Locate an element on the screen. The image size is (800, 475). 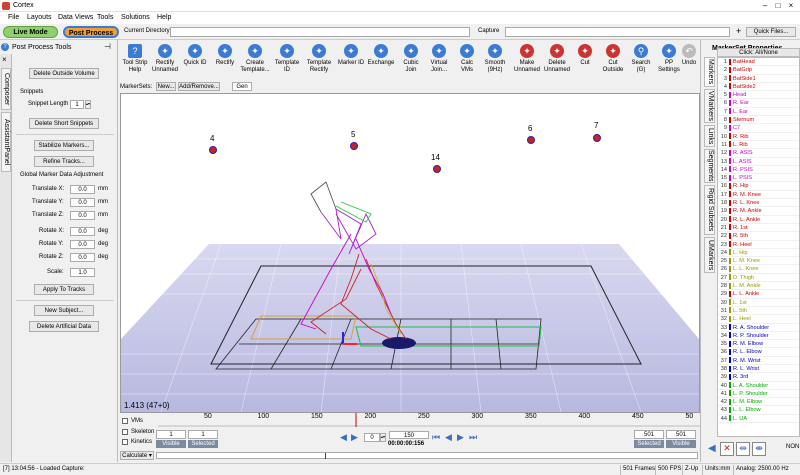
list-item: 16 R. Hip is located at coordinates (758, 186).